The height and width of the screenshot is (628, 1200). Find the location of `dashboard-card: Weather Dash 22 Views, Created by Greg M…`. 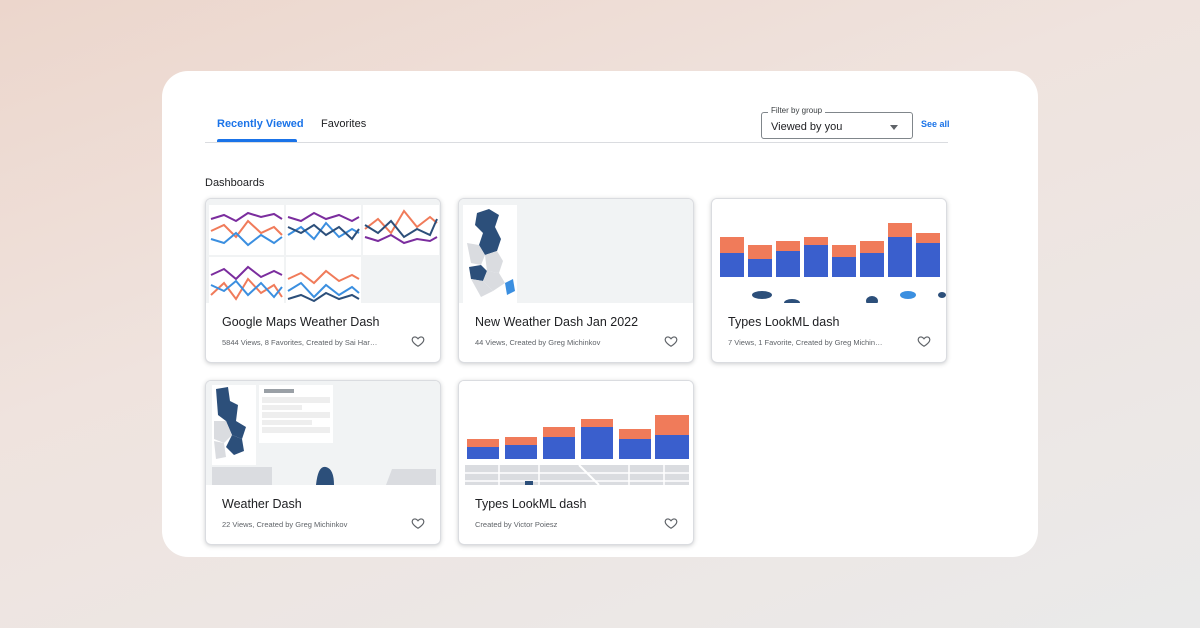

dashboard-card: Weather Dash 22 Views, Created by Greg M… is located at coordinates (323, 462).